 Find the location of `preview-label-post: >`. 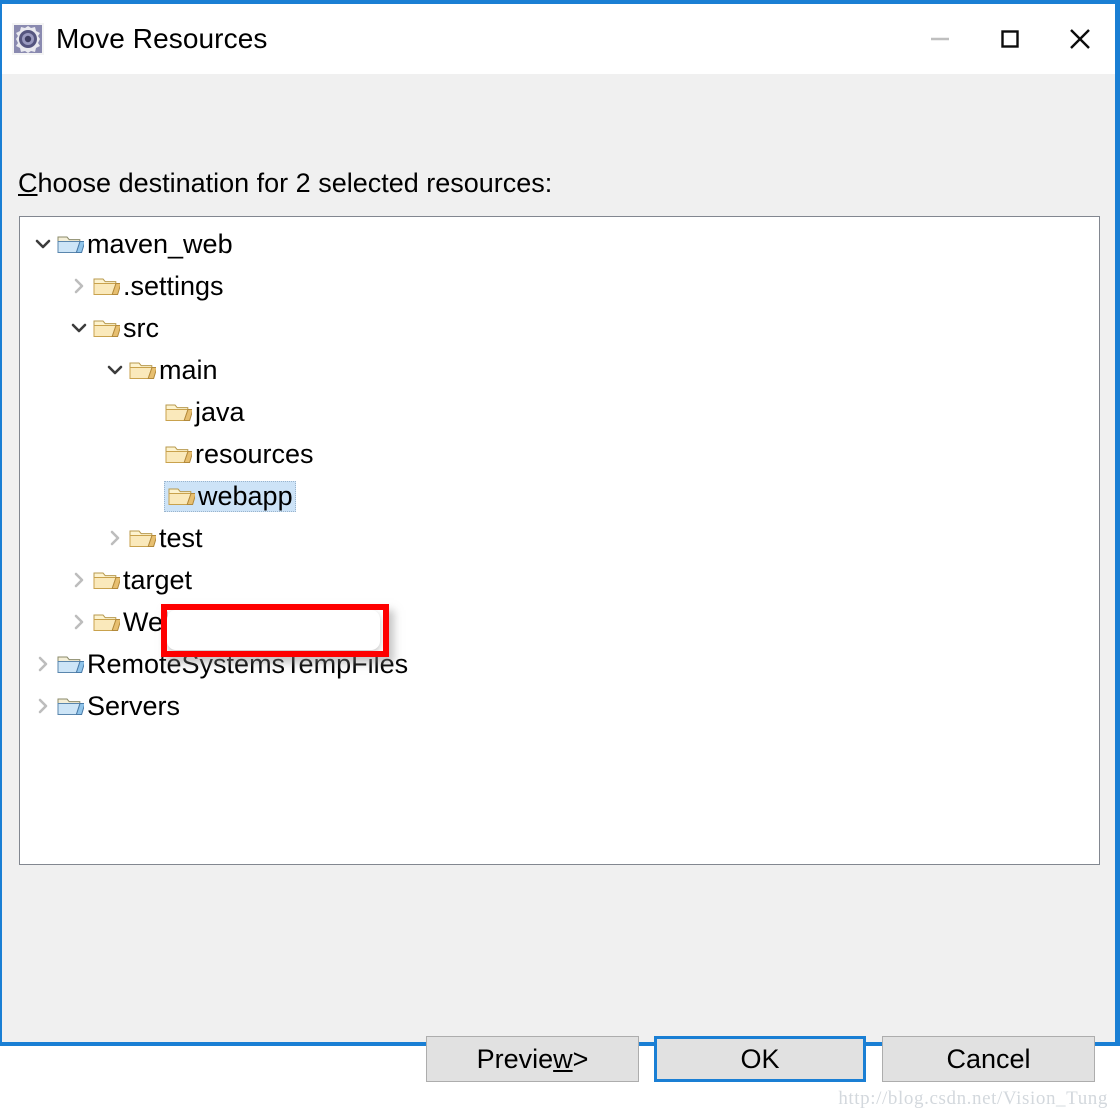

preview-label-post: > is located at coordinates (580, 1058).